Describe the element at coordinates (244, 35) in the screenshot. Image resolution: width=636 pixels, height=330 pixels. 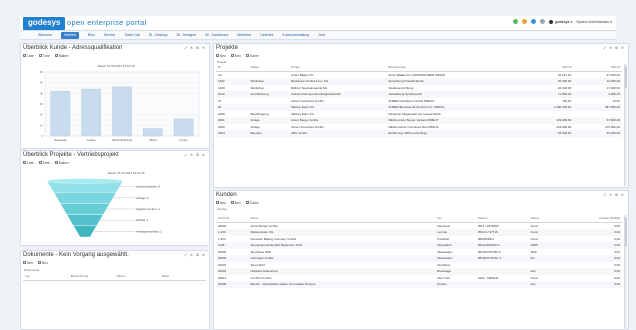
I see `nav-item-workflow: Workflow` at that location.